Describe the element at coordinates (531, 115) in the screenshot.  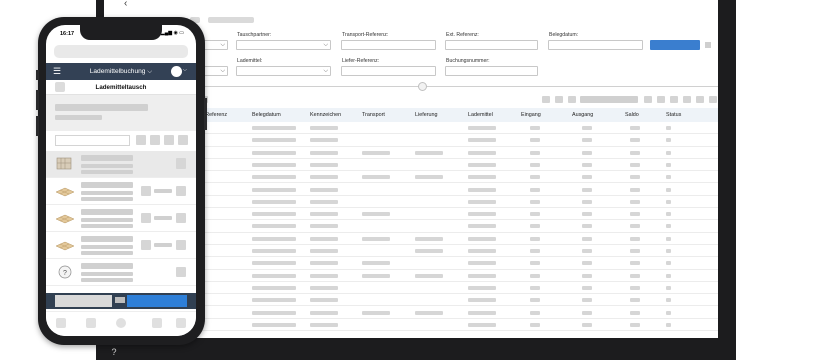
I see `column-header: Eingang` at that location.